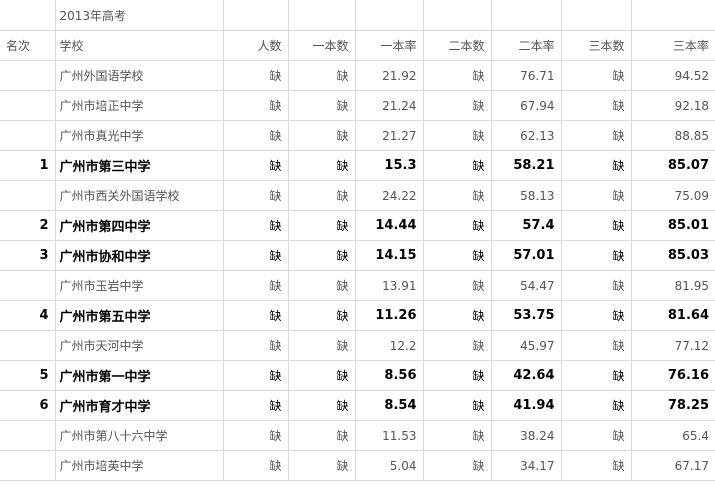 The height and width of the screenshot is (488, 715). Describe the element at coordinates (672, 435) in the screenshot. I see `cell-tier3-rate: 65.4` at that location.